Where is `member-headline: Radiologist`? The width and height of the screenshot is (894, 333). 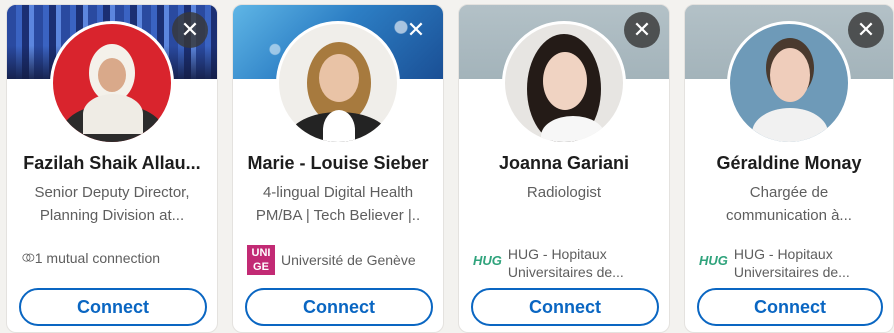
member-headline: Radiologist is located at coordinates (564, 192).